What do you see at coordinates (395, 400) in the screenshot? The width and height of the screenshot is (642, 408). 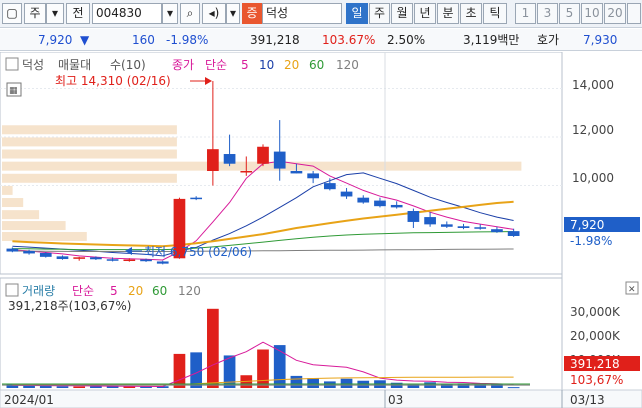 I see `x-label-month: 03` at bounding box center [395, 400].